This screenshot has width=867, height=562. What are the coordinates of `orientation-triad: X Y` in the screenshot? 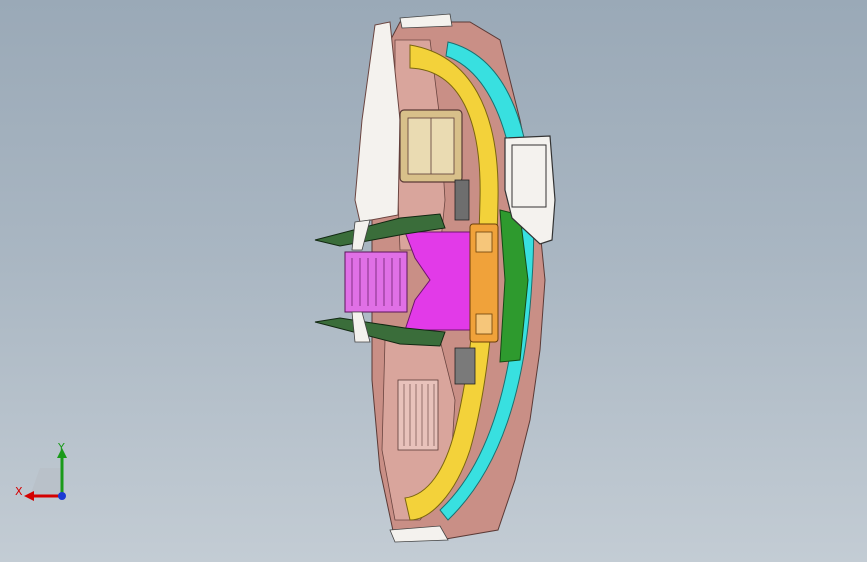 It's located at (45, 473).